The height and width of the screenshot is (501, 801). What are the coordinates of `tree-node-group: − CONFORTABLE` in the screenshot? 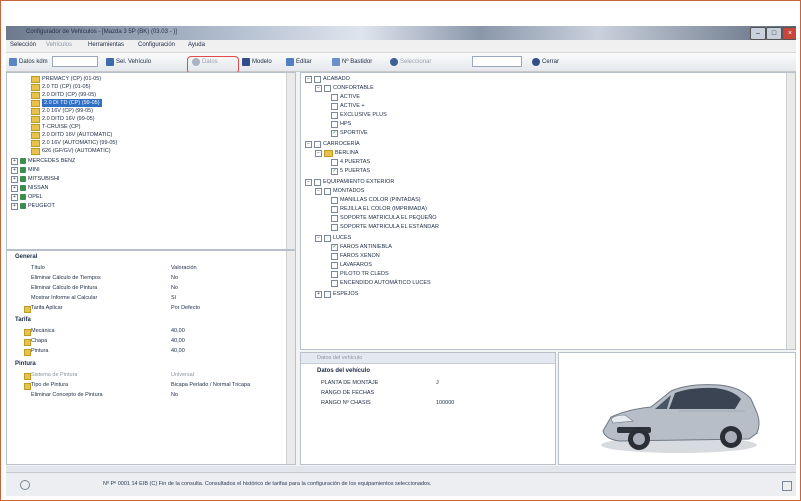 It's located at (344, 88).